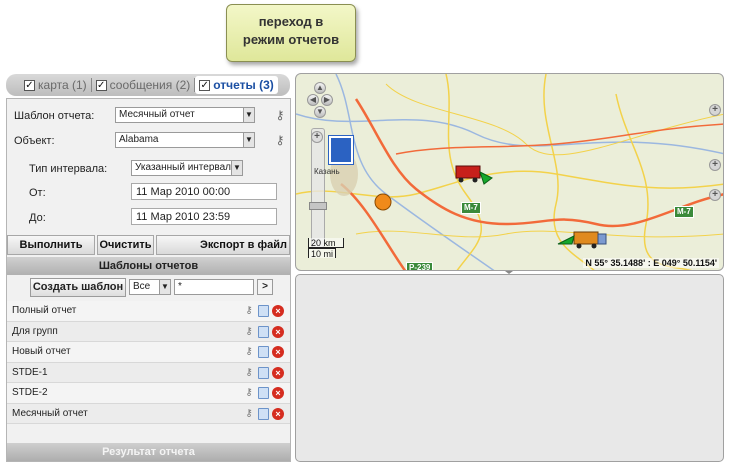  Describe the element at coordinates (37, 218) in the screenshot. I see `to-label: До:` at that location.